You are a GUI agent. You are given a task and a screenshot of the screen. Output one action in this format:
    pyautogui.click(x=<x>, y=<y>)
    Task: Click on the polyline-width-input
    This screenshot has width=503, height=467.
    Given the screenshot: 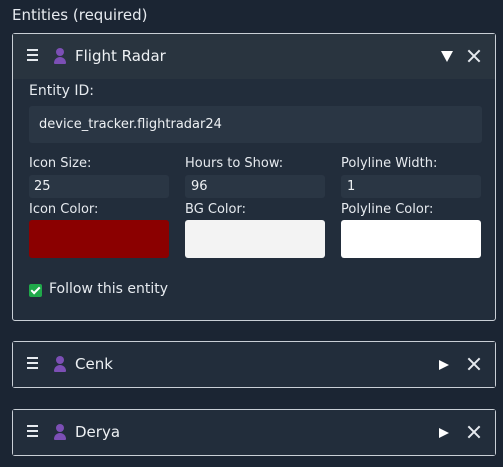 What is the action you would take?
    pyautogui.click(x=411, y=186)
    